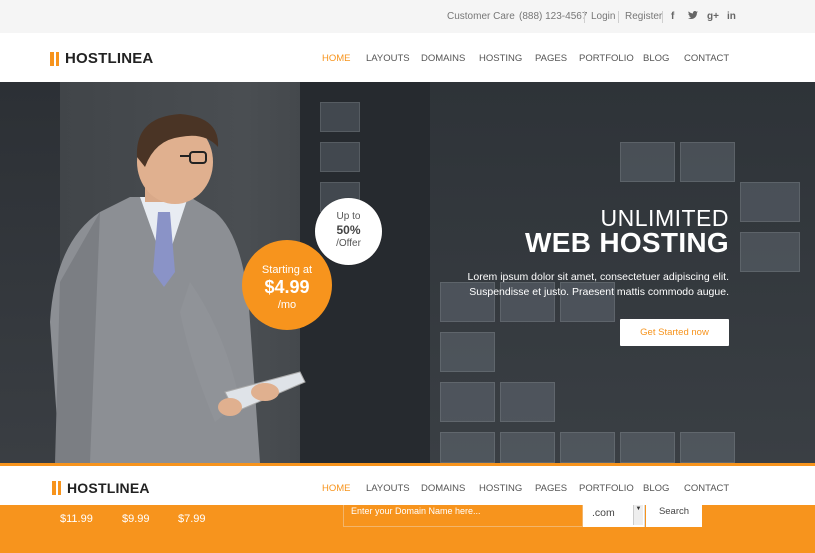 Image resolution: width=815 pixels, height=553 pixels. I want to click on twitter-icon, so click(693, 17).